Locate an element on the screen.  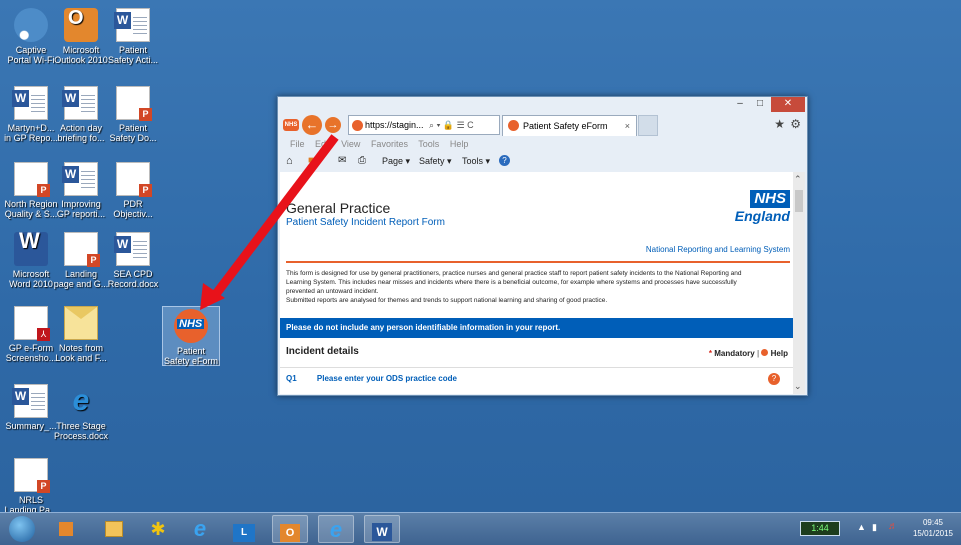
page-title: General Practice is located at coordinates (338, 208).